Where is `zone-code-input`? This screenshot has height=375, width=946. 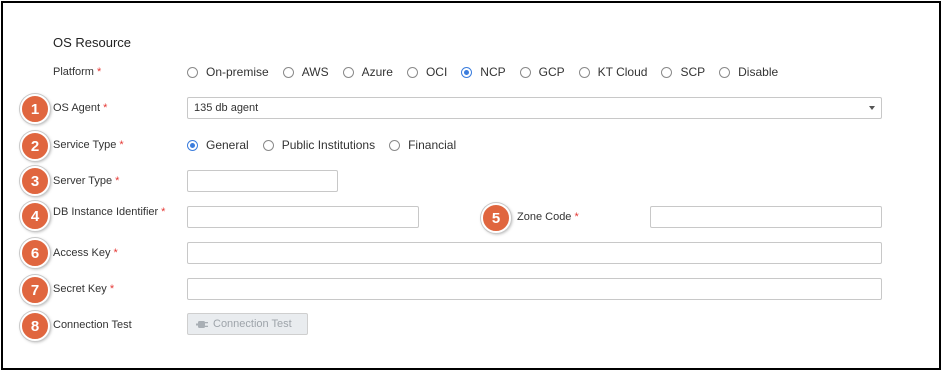
zone-code-input is located at coordinates (766, 217).